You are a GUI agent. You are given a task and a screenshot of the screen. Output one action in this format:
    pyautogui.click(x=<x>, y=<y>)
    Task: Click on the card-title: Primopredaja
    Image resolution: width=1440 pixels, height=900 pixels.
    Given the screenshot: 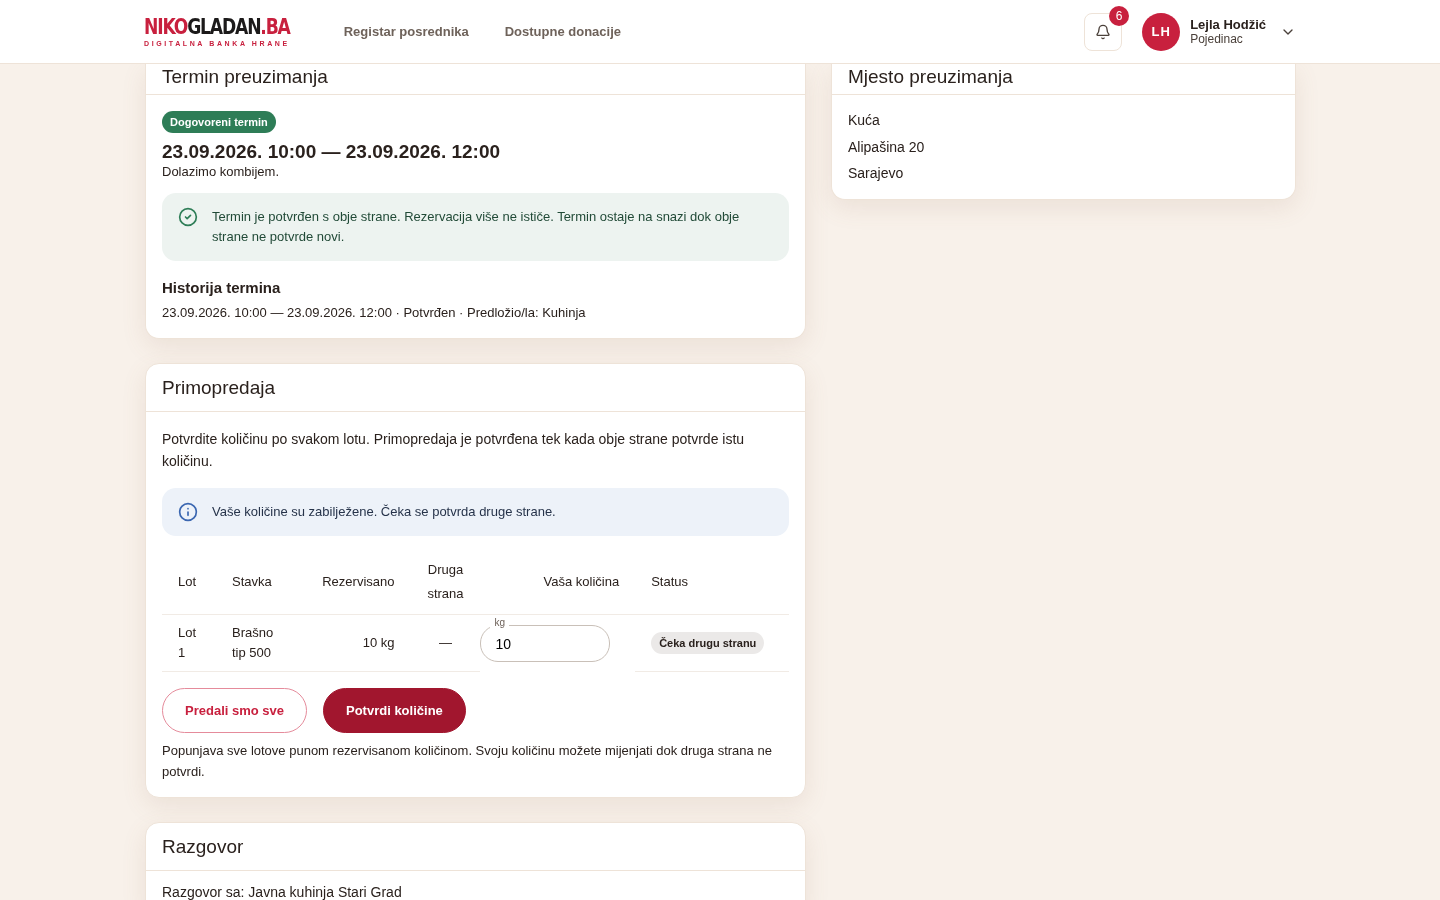 What is the action you would take?
    pyautogui.click(x=475, y=388)
    